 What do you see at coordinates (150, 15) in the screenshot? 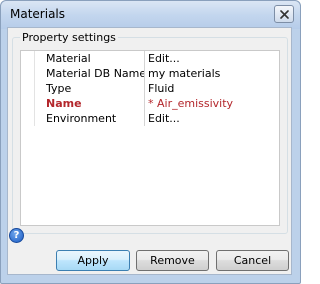
I see `title-bar: Materials` at bounding box center [150, 15].